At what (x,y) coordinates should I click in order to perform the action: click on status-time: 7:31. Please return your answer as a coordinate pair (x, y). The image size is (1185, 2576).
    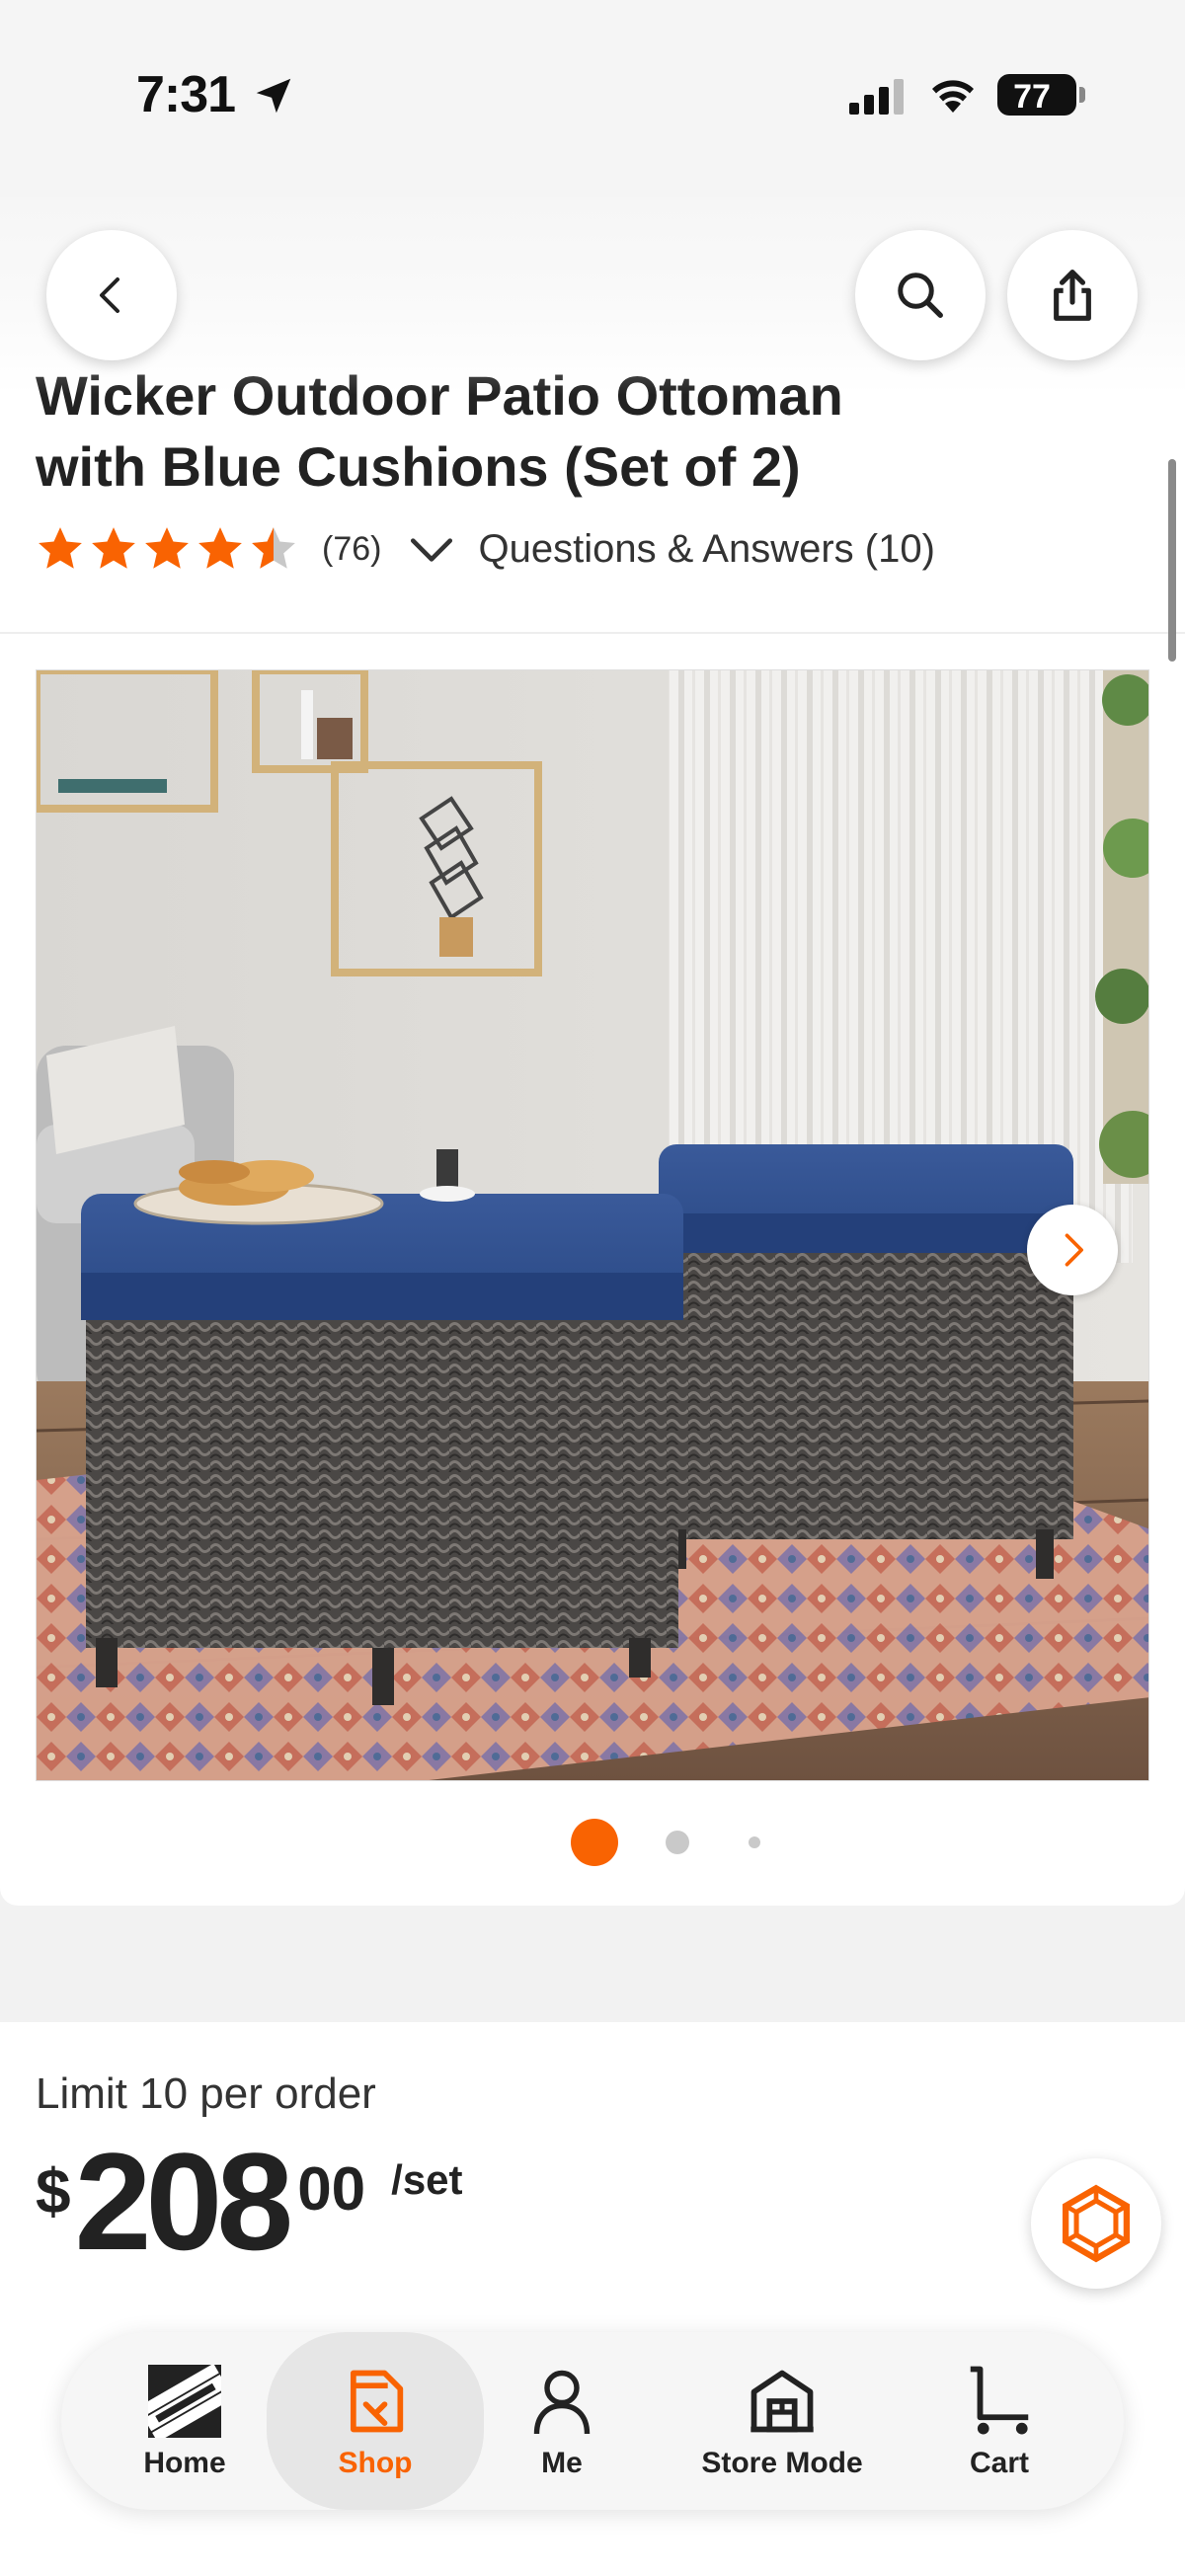
    Looking at the image, I should click on (186, 94).